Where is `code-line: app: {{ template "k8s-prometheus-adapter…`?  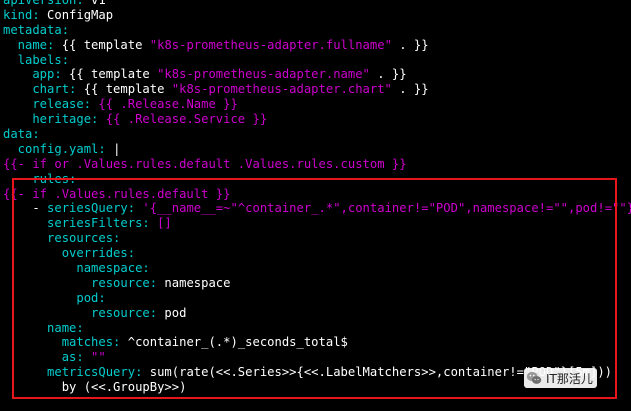 code-line: app: {{ template "k8s-prometheus-adapter… is located at coordinates (315, 74).